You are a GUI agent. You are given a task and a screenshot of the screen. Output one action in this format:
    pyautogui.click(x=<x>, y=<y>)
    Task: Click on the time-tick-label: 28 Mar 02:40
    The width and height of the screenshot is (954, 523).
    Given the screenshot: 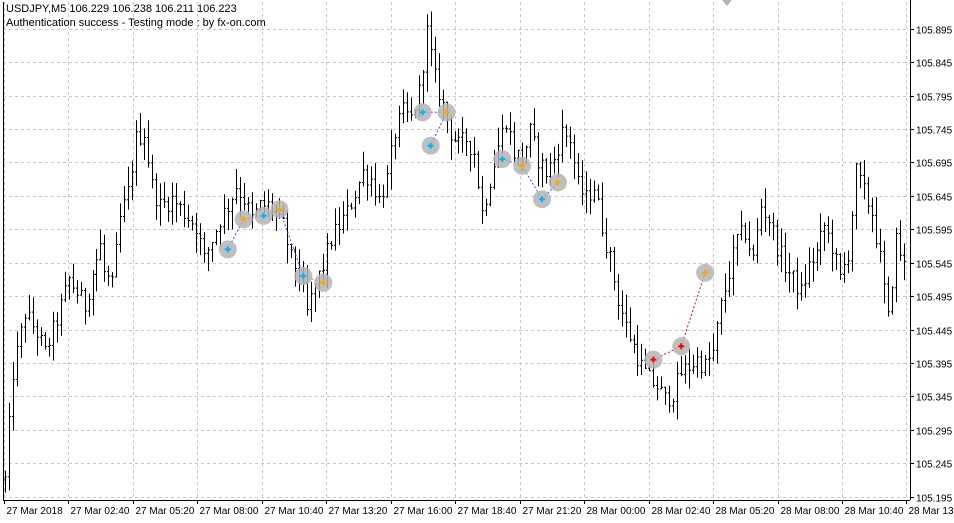 What is the action you would take?
    pyautogui.click(x=681, y=511)
    